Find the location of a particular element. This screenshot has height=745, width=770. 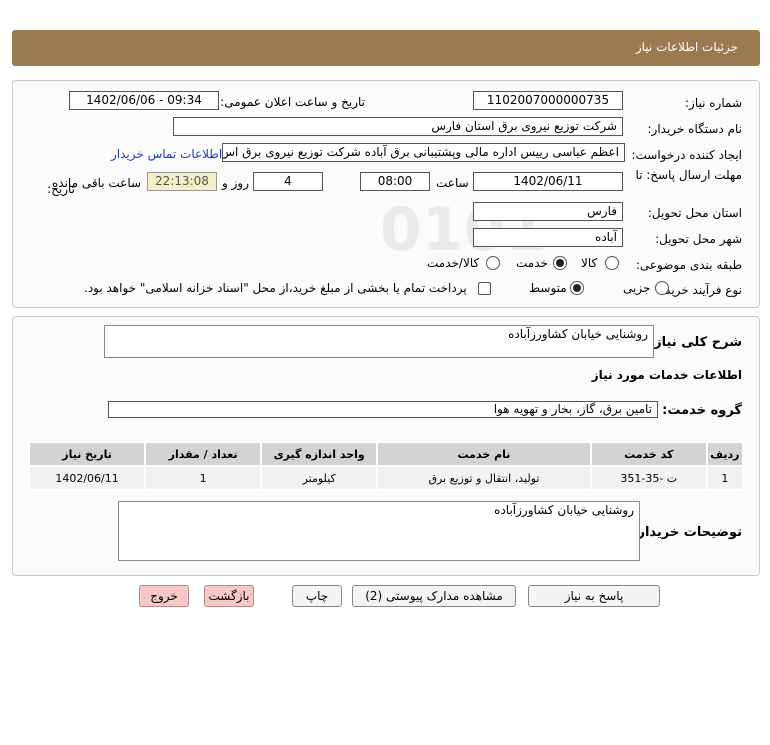

print-button: چاپ is located at coordinates (317, 596).